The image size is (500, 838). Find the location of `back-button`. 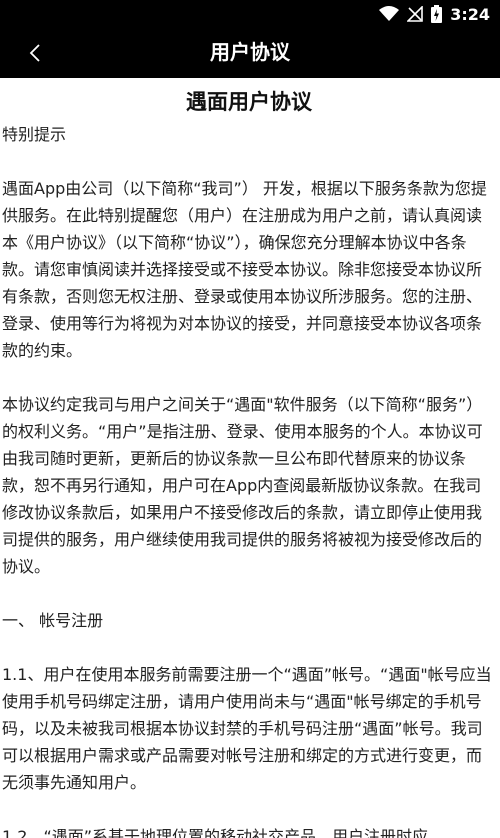

back-button is located at coordinates (35, 53).